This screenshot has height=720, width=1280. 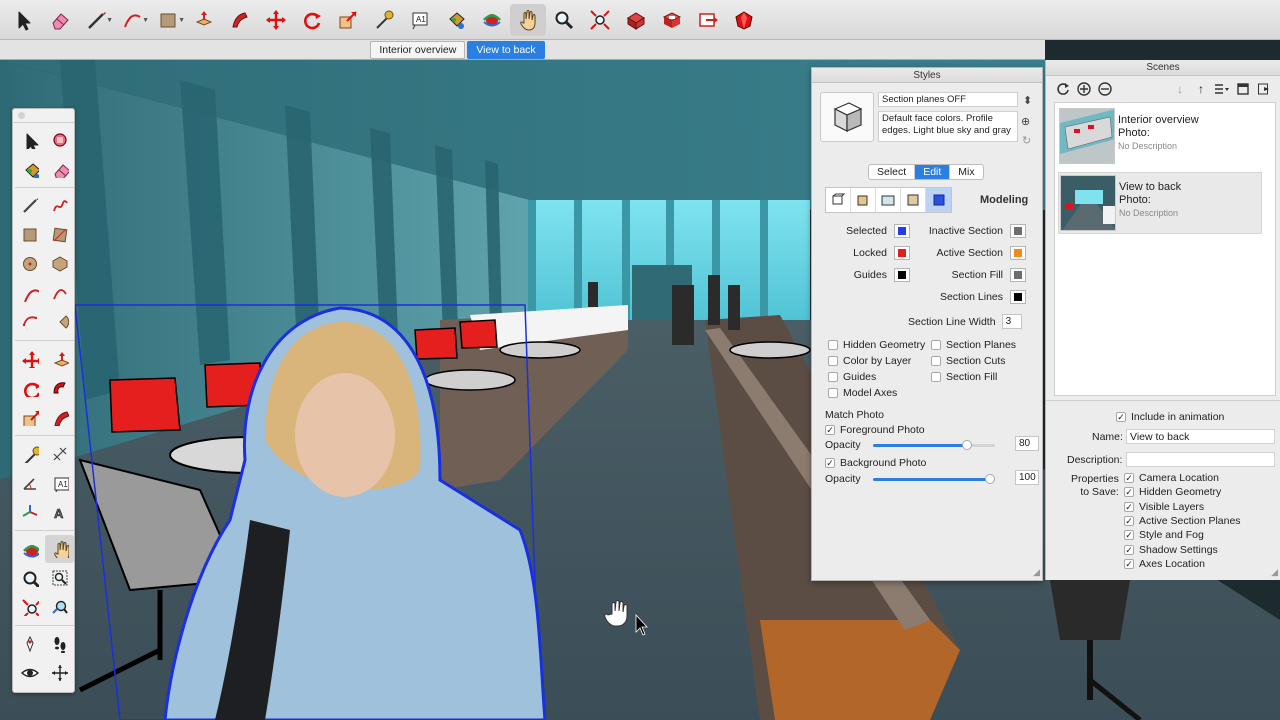 I want to click on shapes-tool-button: ▼, so click(x=168, y=20).